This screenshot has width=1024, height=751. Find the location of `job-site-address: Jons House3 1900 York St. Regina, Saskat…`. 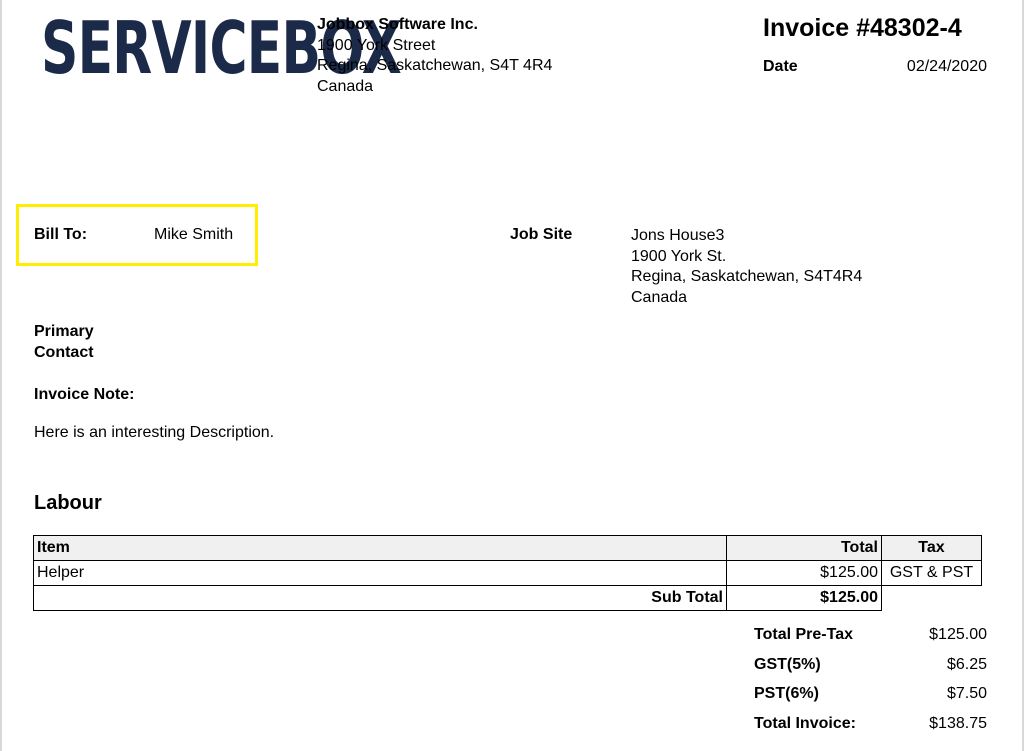

job-site-address: Jons House3 1900 York St. Regina, Saskat… is located at coordinates (746, 267).